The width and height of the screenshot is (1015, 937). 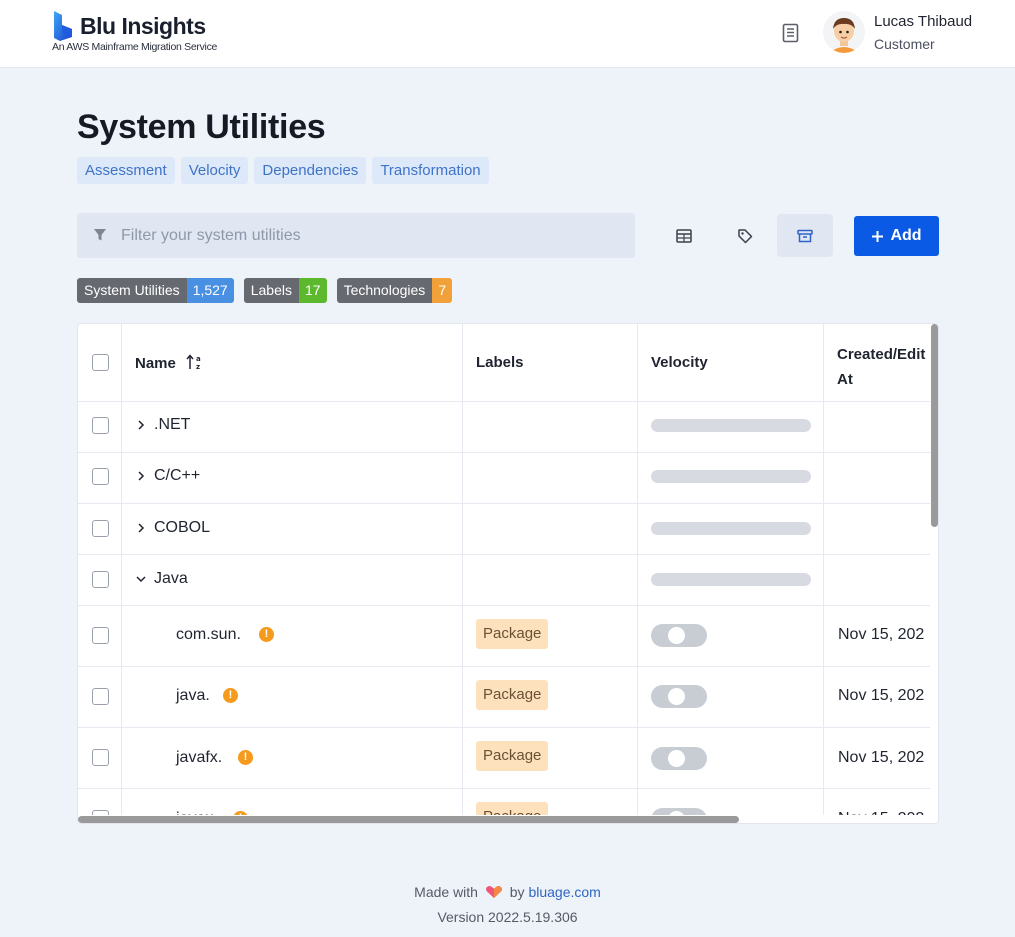 I want to click on column-header-name-label: Name, so click(x=155, y=363).